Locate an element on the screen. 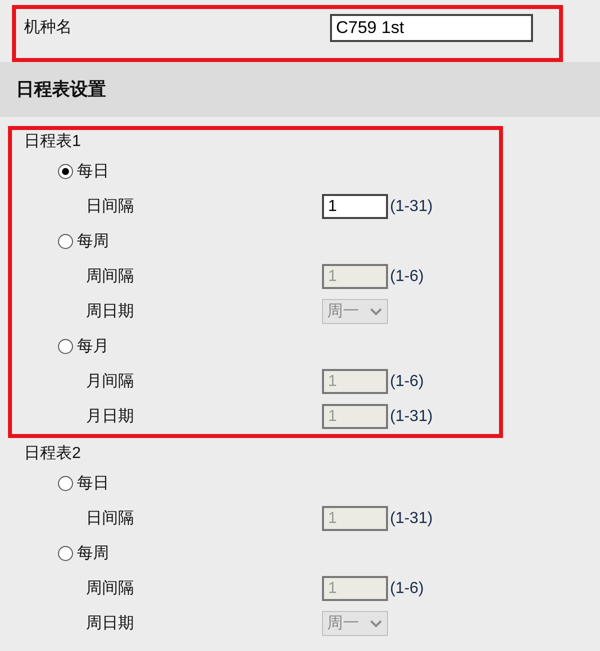  radio-option: 每月 is located at coordinates (83, 346).